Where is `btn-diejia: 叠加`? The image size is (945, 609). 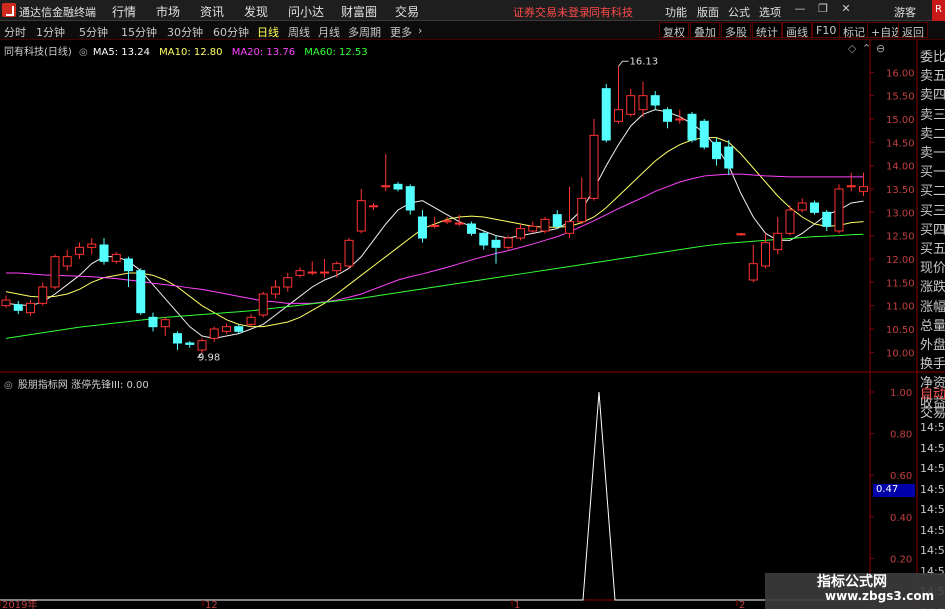 btn-diejia: 叠加 is located at coordinates (705, 30).